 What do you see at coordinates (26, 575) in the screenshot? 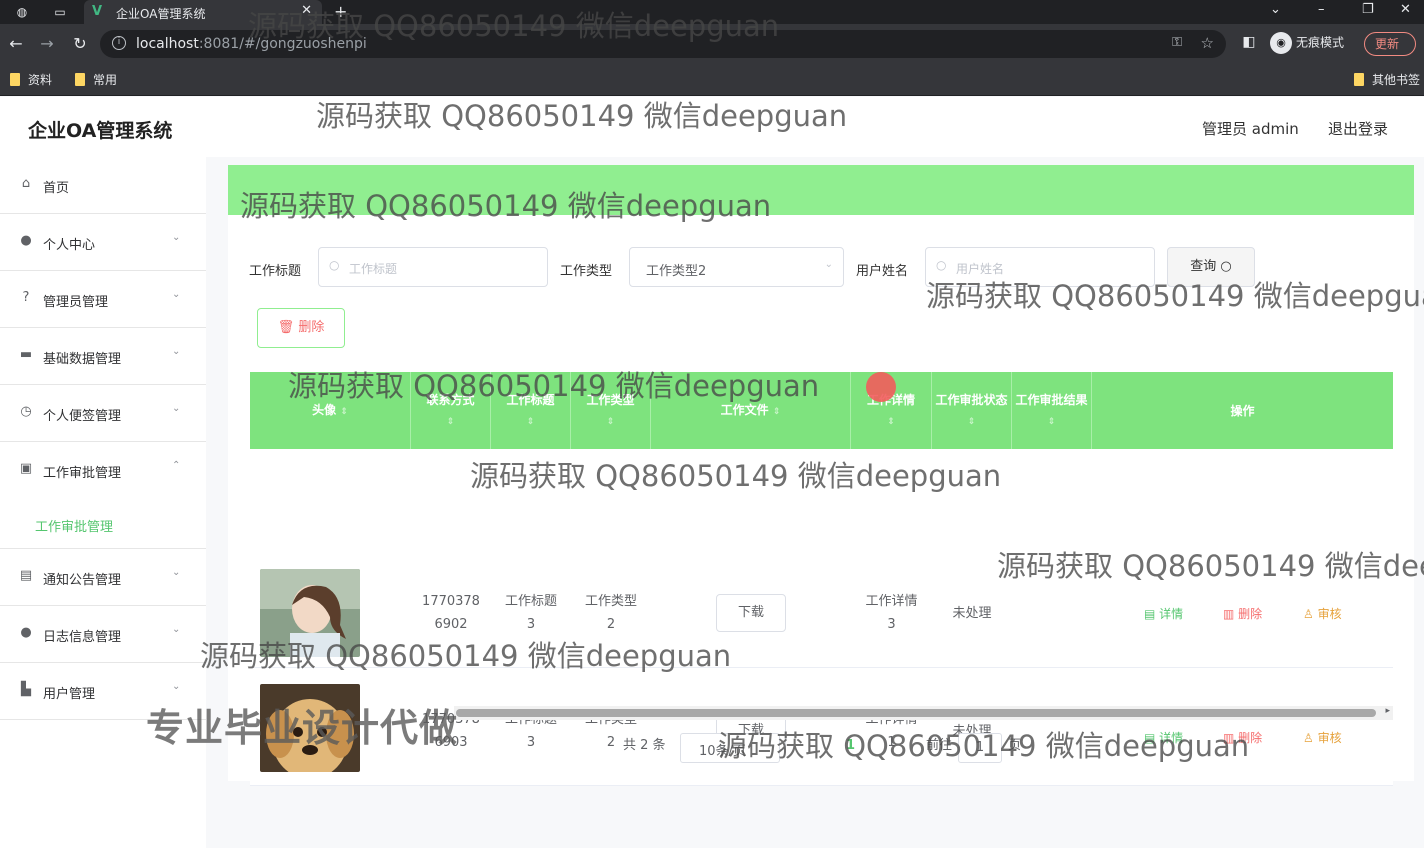
I see `ticket-icon: ▤` at bounding box center [26, 575].